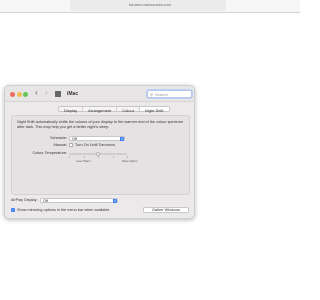 This screenshot has width=320, height=300. Describe the element at coordinates (173, 94) in the screenshot. I see `search-input` at that location.